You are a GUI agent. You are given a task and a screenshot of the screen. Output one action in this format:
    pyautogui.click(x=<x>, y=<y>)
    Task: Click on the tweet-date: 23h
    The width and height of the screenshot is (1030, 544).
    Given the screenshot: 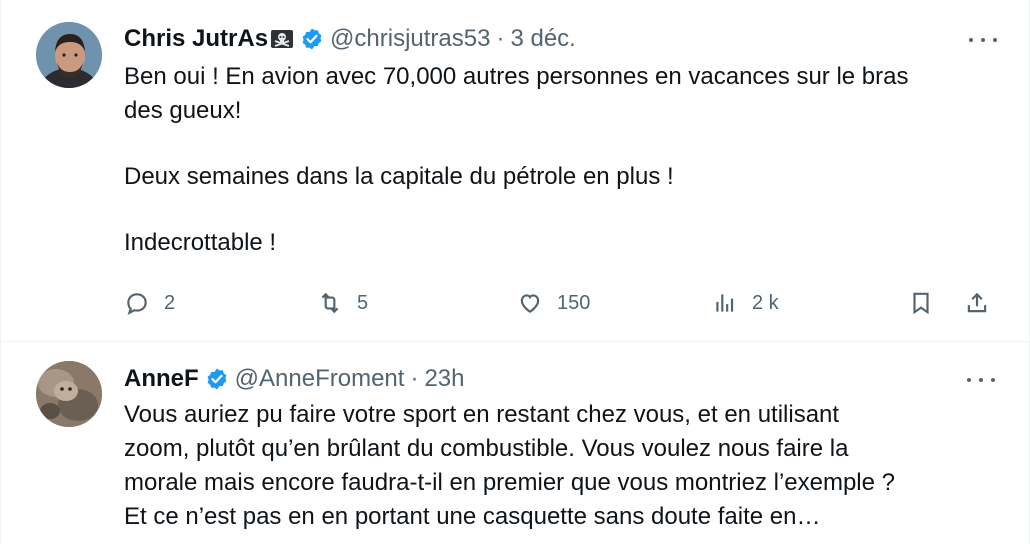 What is the action you would take?
    pyautogui.click(x=444, y=379)
    